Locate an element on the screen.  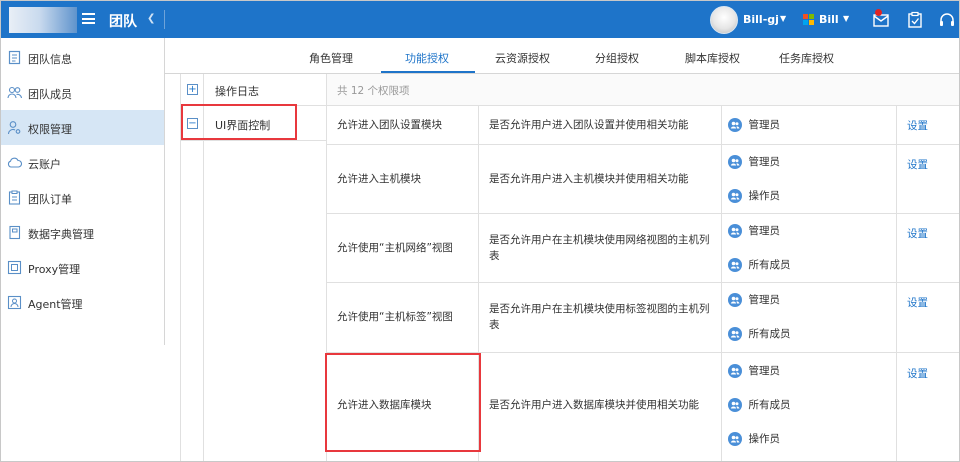
table-row: 允许进入主机模块 是否允许用户进入主机模块并使用相关功能 管理员 操作员 设置 is located at coordinates (643, 179).